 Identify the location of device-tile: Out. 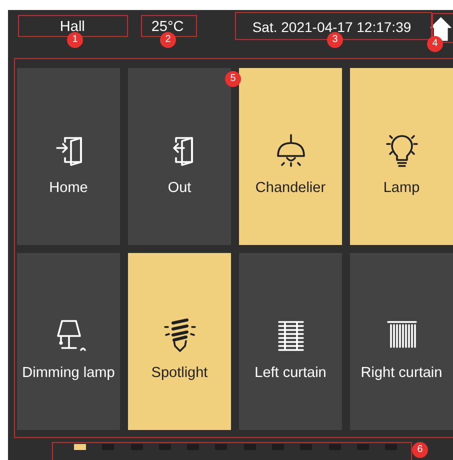
(179, 156).